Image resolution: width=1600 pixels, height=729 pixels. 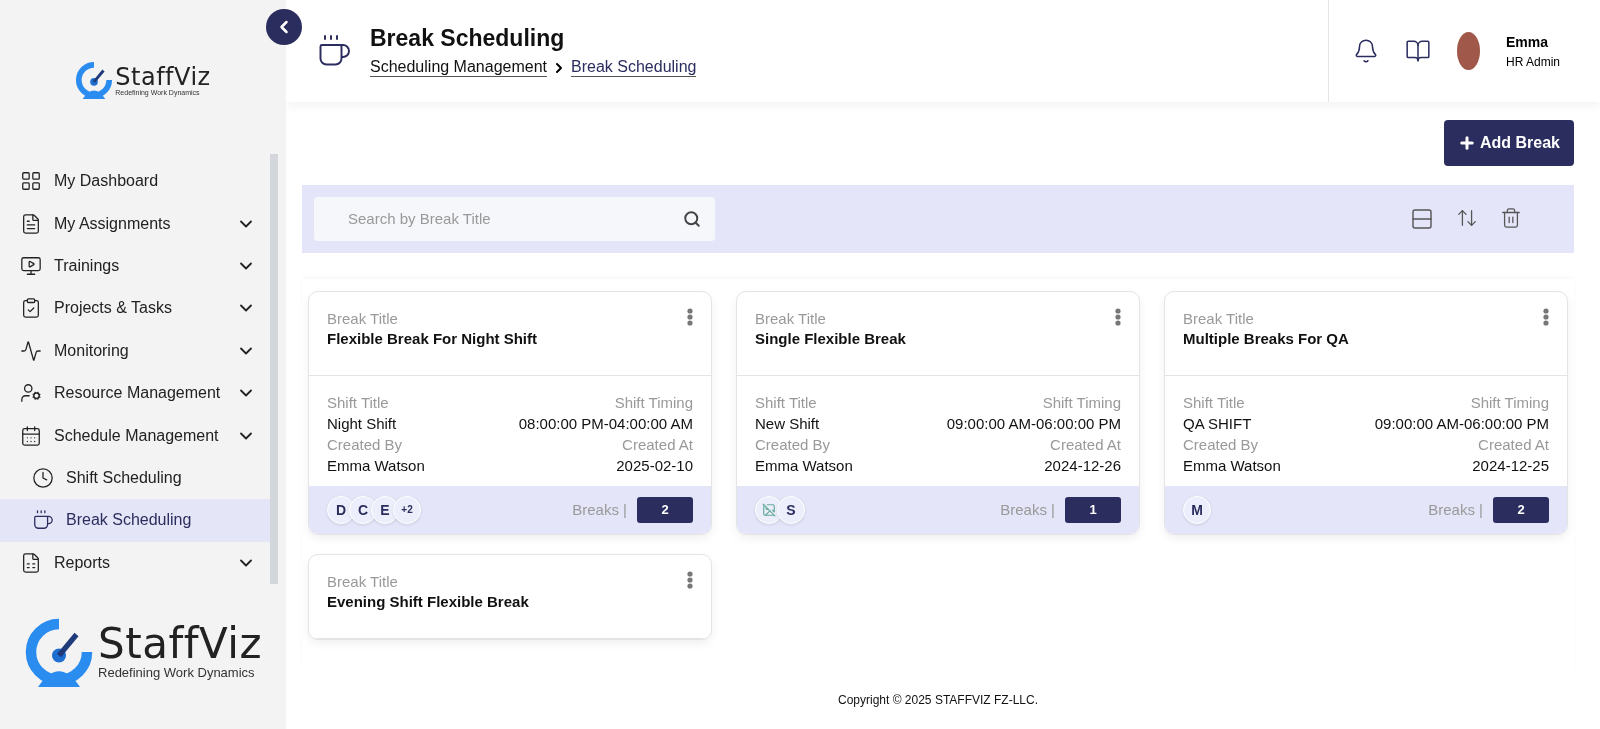 What do you see at coordinates (124, 478) in the screenshot?
I see `sidebar-item-label: Shift Scheduling` at bounding box center [124, 478].